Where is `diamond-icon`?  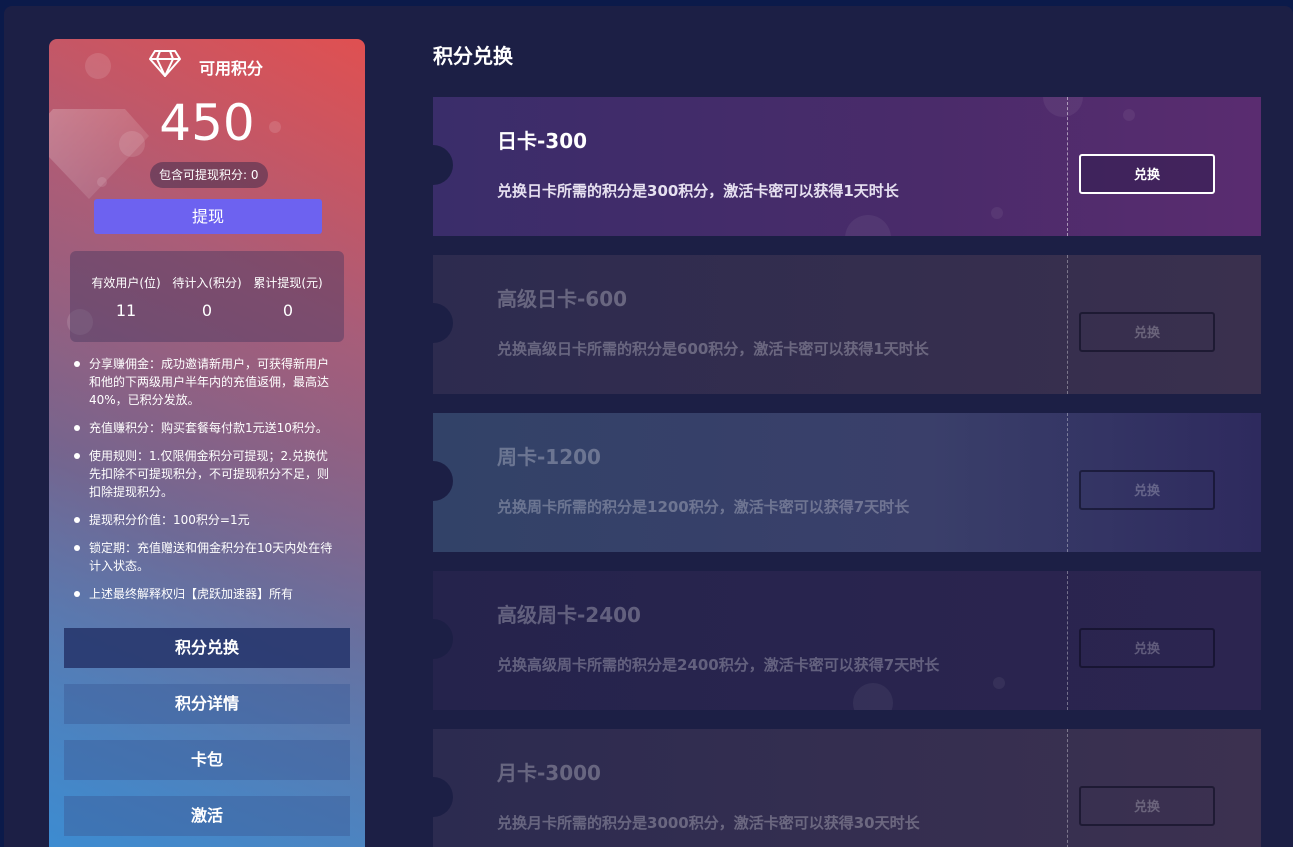
diamond-icon is located at coordinates (165, 63).